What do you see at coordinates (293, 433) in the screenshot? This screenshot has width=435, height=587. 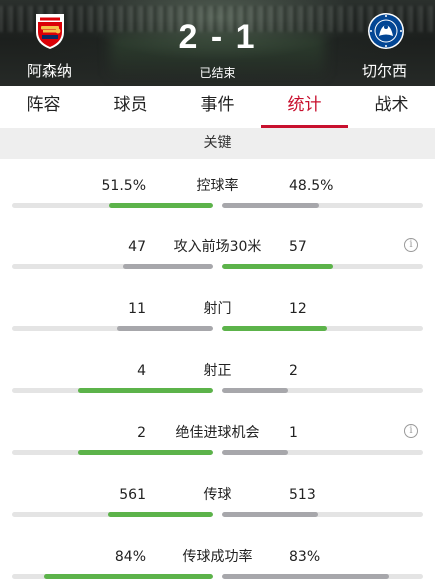 I see `stat-away-value: 1` at bounding box center [293, 433].